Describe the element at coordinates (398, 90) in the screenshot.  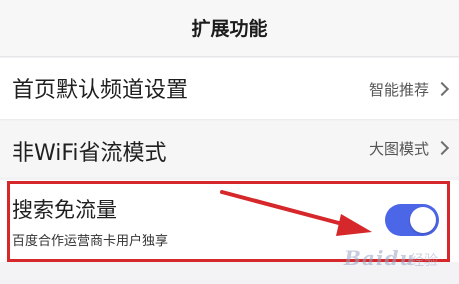
I see `setting-value-home-channel: 智能推荐` at that location.